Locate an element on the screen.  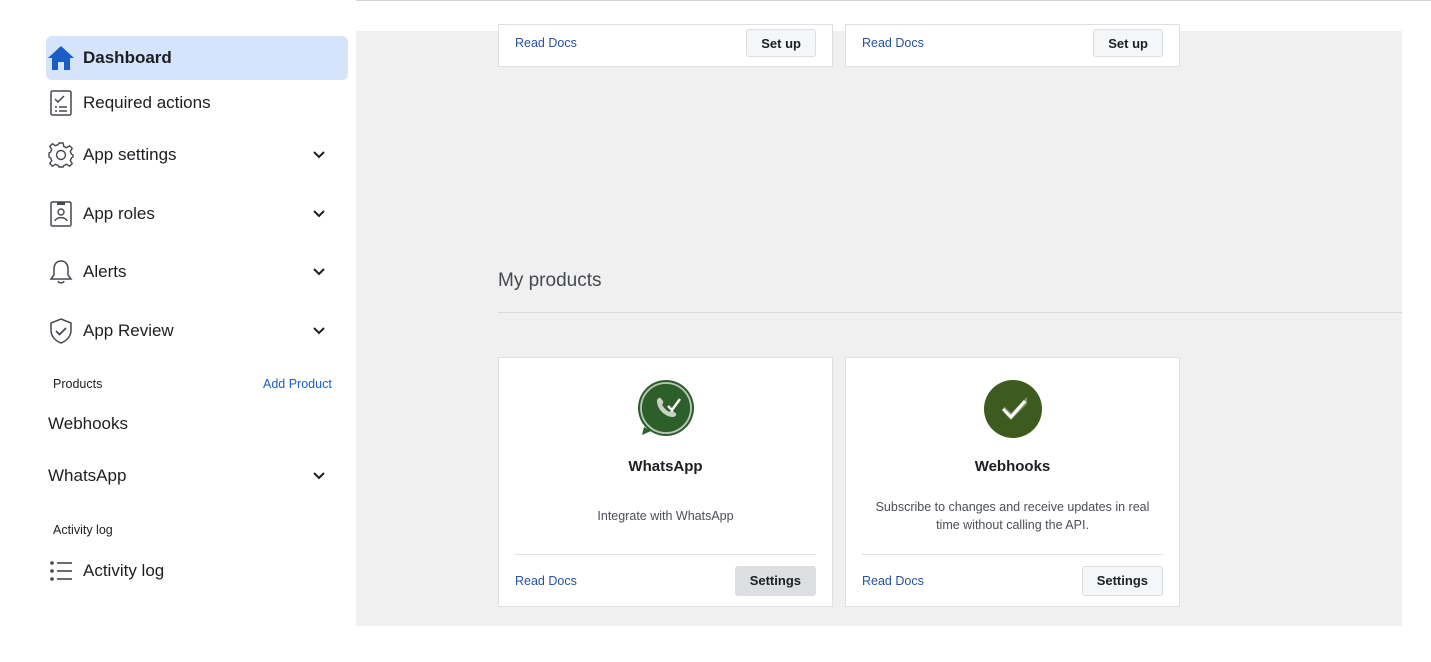
sidebar-item-label: Alerts is located at coordinates (105, 271).